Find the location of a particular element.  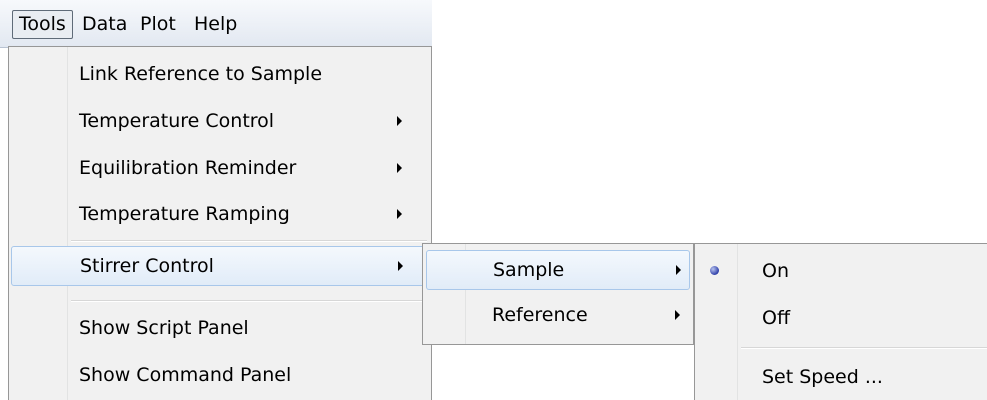

menu-item-stirrer-control: Stirrer Control is located at coordinates (220, 266).